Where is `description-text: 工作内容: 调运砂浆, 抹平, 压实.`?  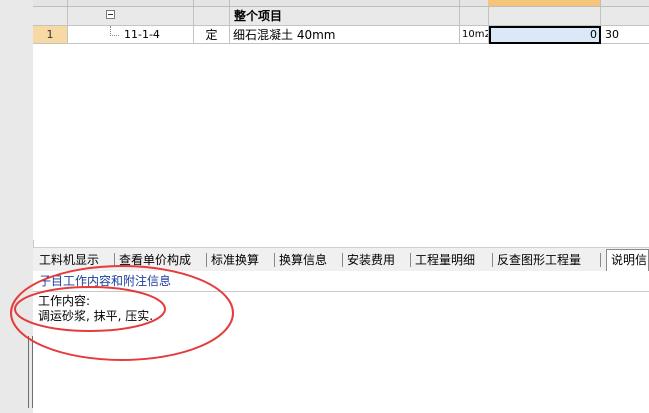
description-text: 工作内容: 调运砂浆, 抹平, 压实. is located at coordinates (95, 309).